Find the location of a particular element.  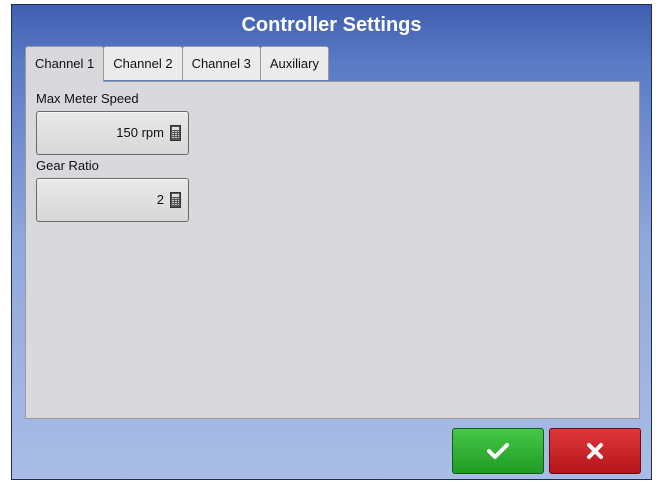

close-icon is located at coordinates (595, 451).